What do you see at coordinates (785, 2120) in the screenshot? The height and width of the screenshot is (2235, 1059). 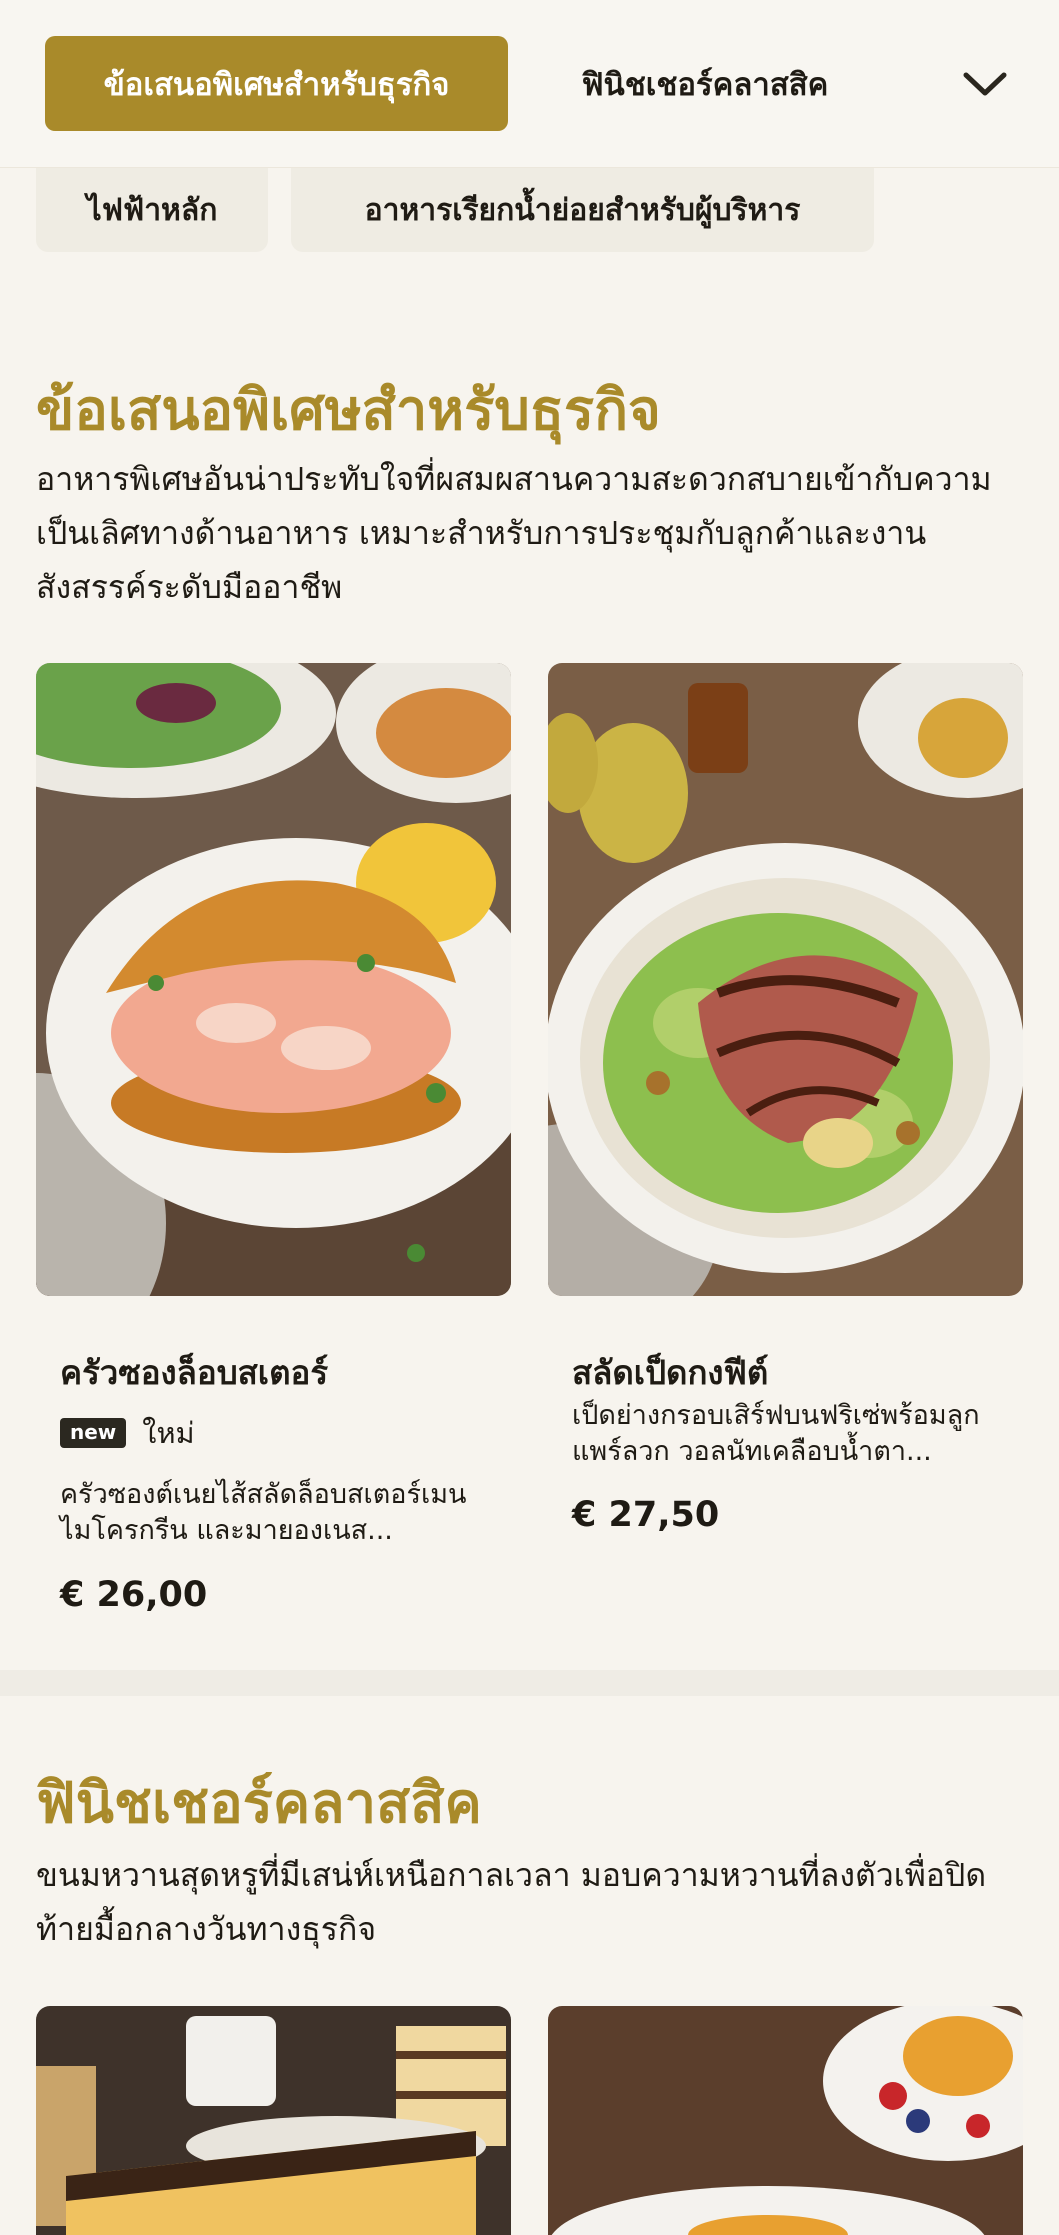 I see `dessert-creme-brulee-image` at bounding box center [785, 2120].